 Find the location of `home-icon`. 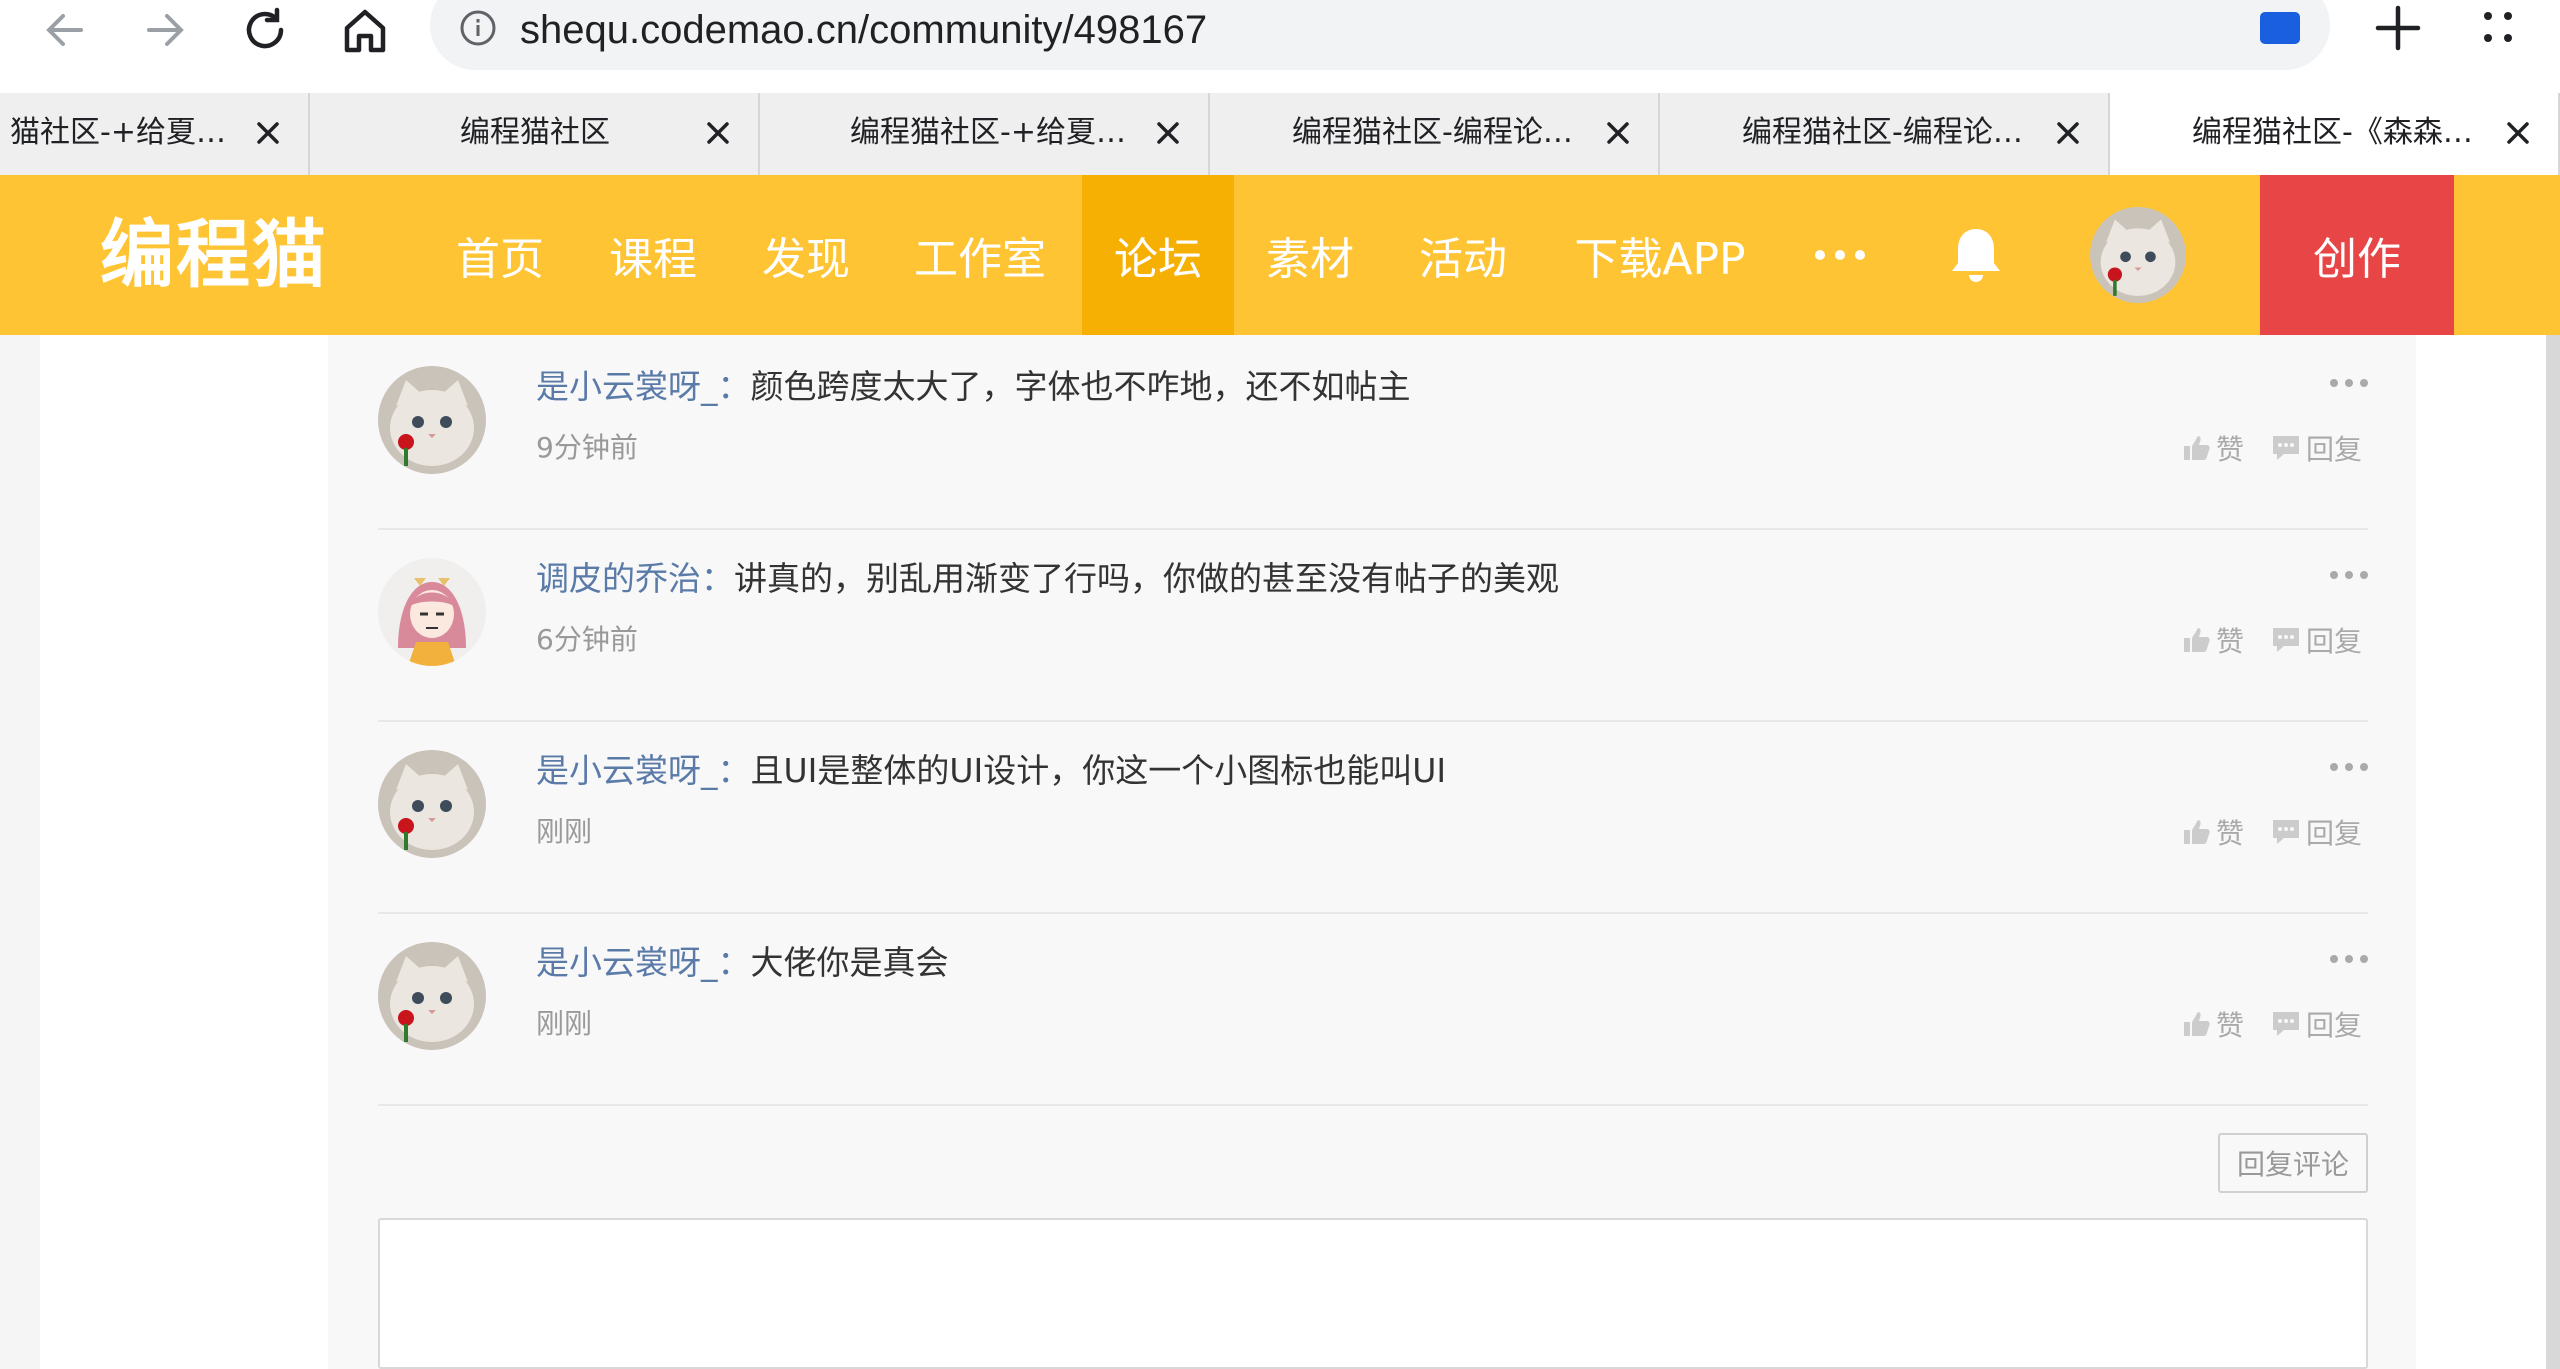

home-icon is located at coordinates (365, 31).